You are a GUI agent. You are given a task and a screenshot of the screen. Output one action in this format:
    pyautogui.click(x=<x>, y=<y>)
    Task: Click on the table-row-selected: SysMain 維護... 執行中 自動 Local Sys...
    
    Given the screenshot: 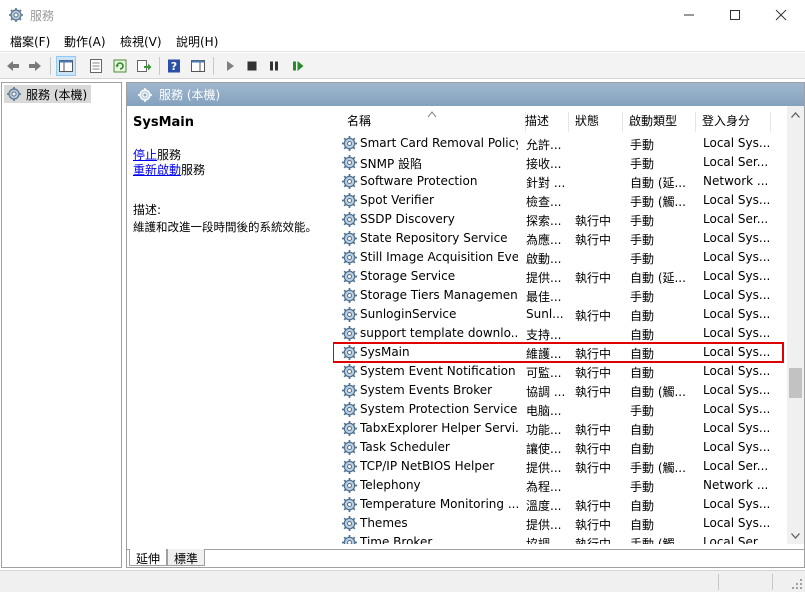 What is the action you would take?
    pyautogui.click(x=558, y=352)
    